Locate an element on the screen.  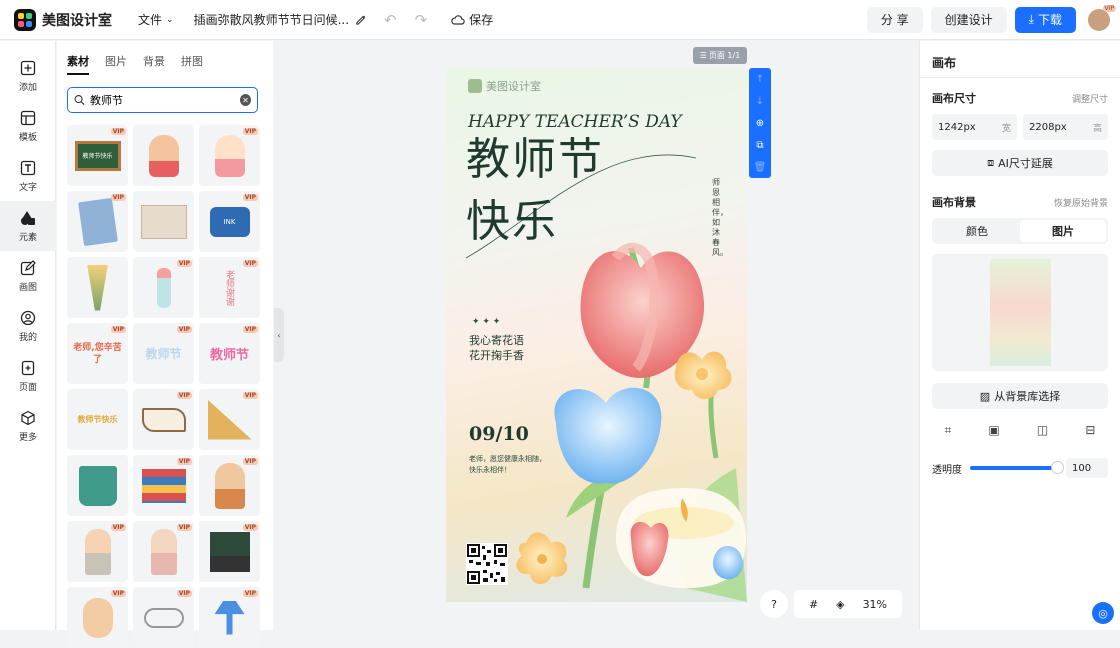
nav-item-mine: 我的 is located at coordinates (28, 326).